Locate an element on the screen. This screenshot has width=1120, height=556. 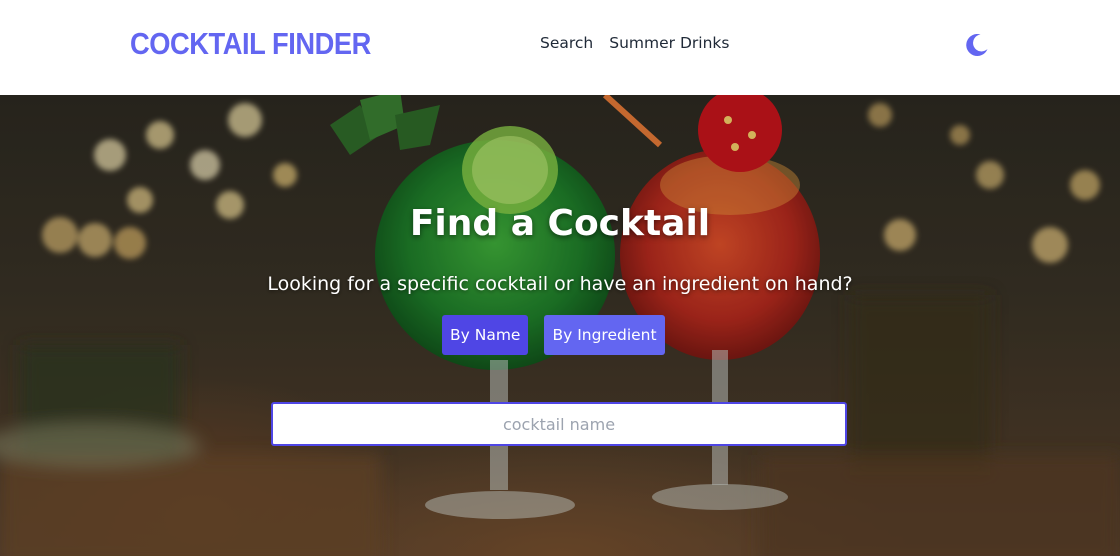
logo: COCKTAIL FINDER is located at coordinates (250, 44).